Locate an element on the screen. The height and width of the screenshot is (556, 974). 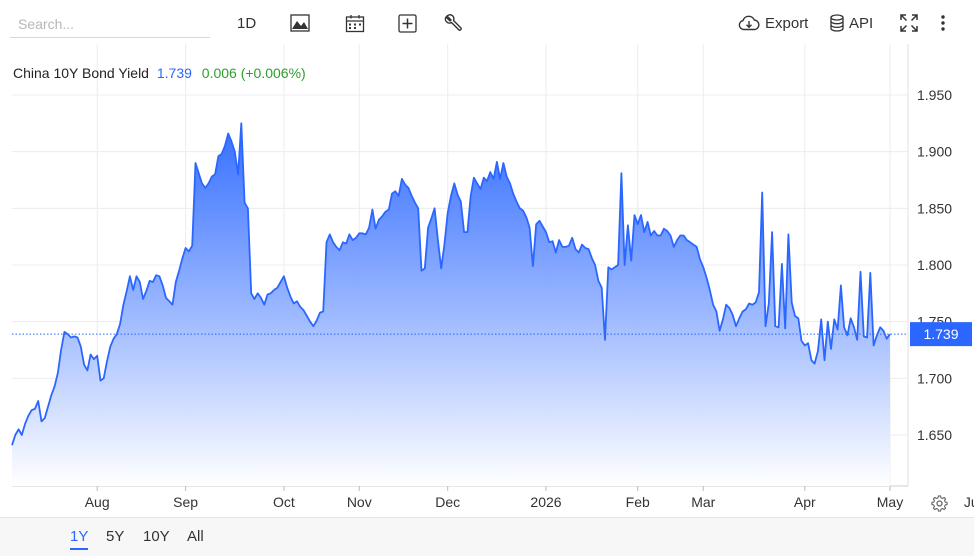
add-indicator-button is located at coordinates (407, 23).